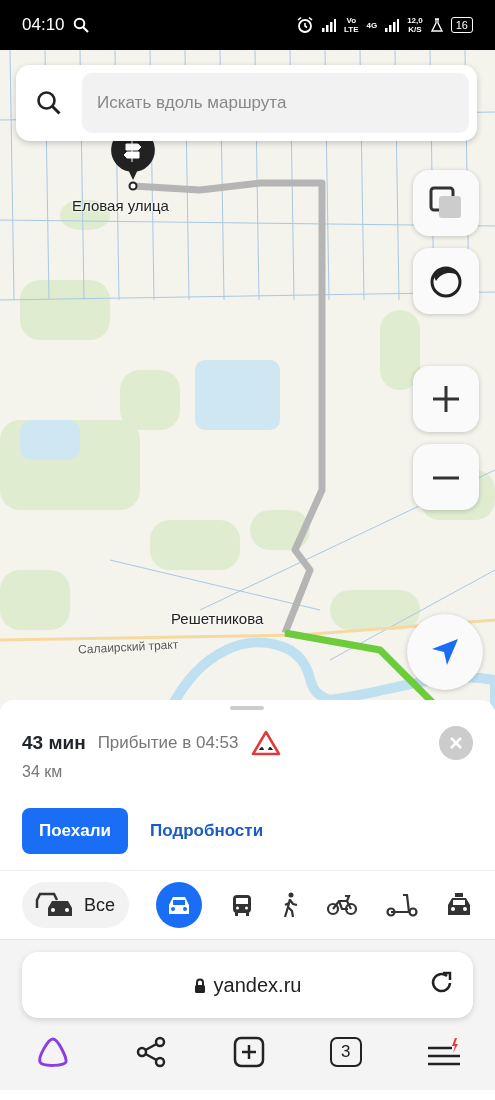 The image size is (495, 1100). I want to click on new-tab-button, so click(248, 1052).